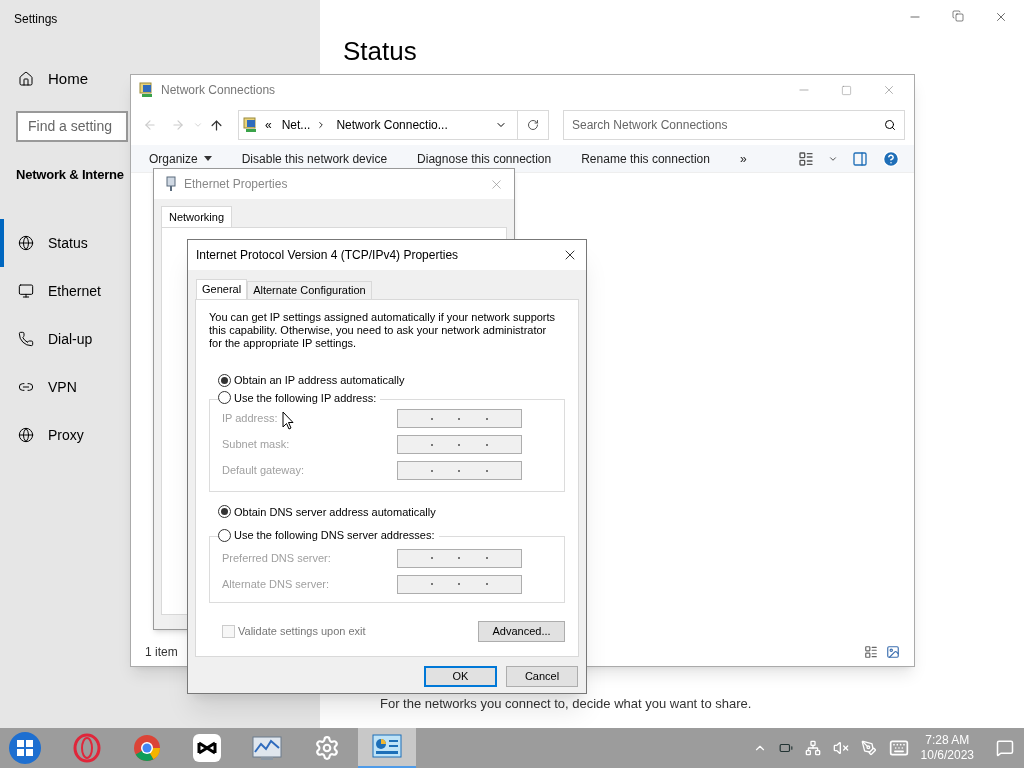 Image resolution: width=1024 pixels, height=768 pixels. I want to click on footer-text: For the networks you connect to, decide what you want to share., so click(566, 704).